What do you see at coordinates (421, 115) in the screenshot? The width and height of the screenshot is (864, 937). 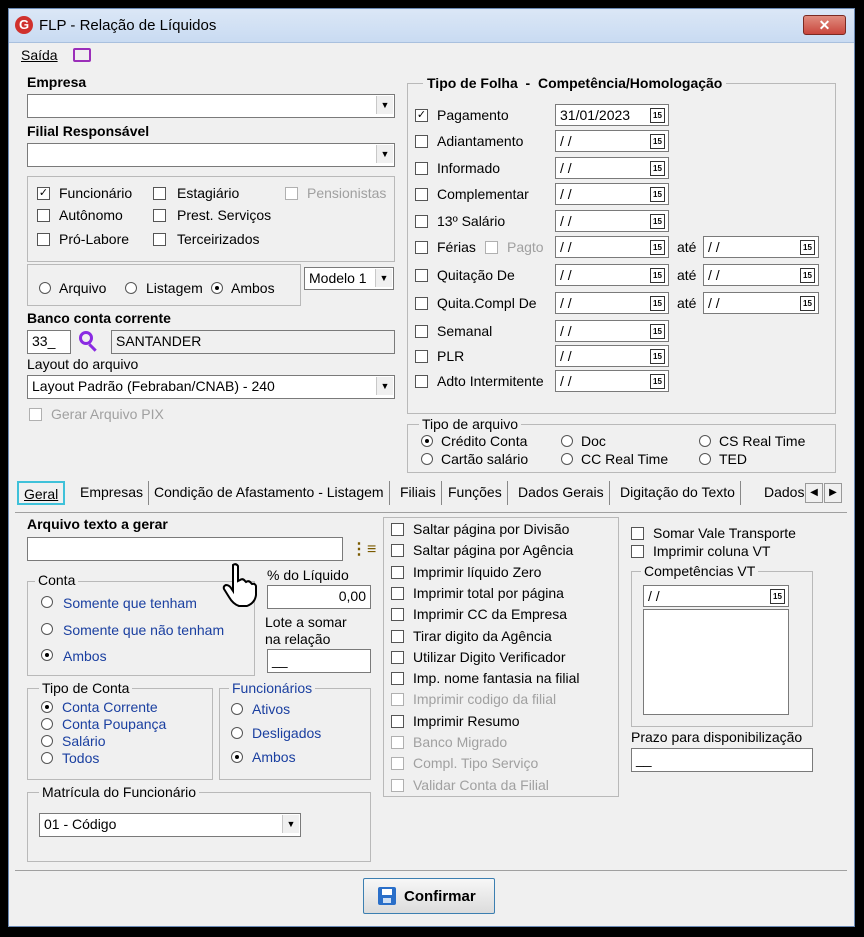 I see `folha-checkbox: ✓` at bounding box center [421, 115].